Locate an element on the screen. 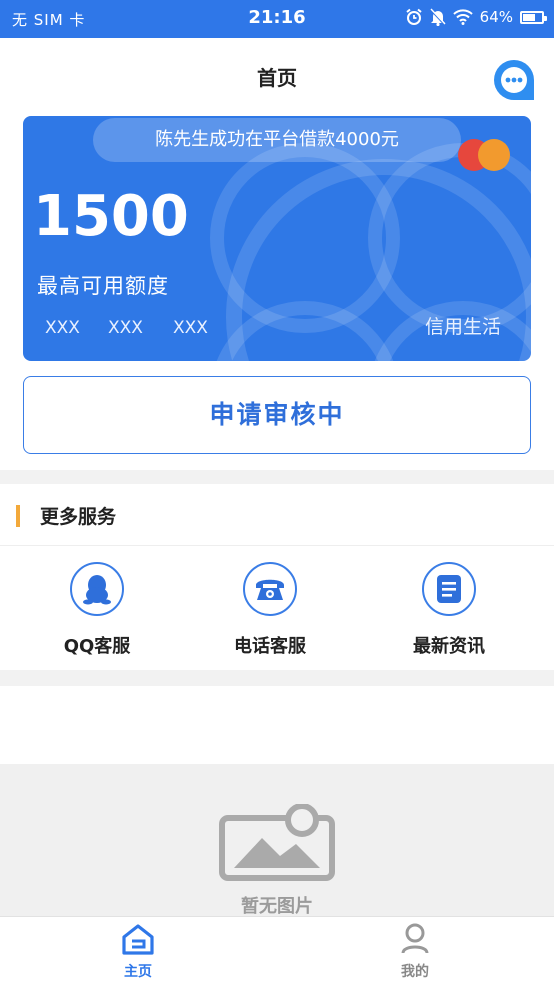 This screenshot has width=554, height=985. image-placeholder-icon is located at coordinates (277, 842).